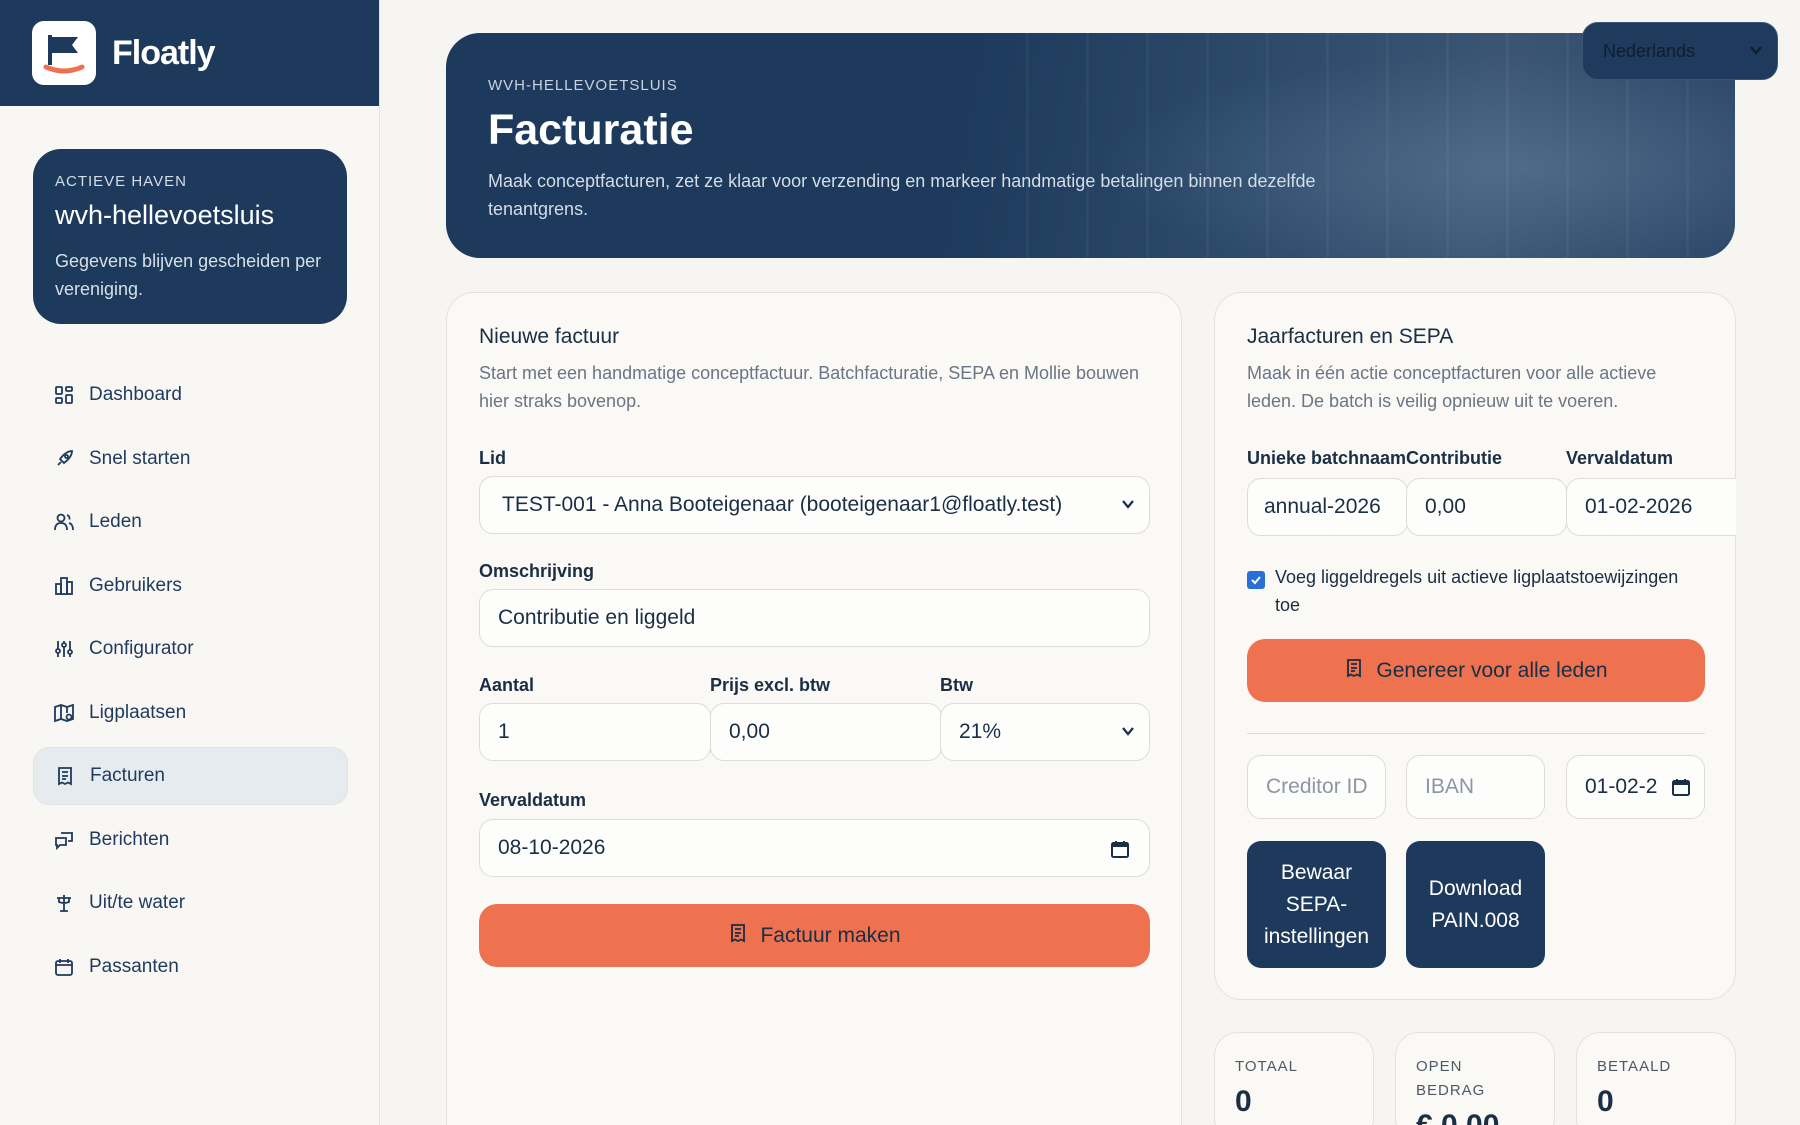 This screenshot has width=1800, height=1125. Describe the element at coordinates (190, 713) in the screenshot. I see `sidebar-item-ligplaatsen: Ligplaatsen` at that location.